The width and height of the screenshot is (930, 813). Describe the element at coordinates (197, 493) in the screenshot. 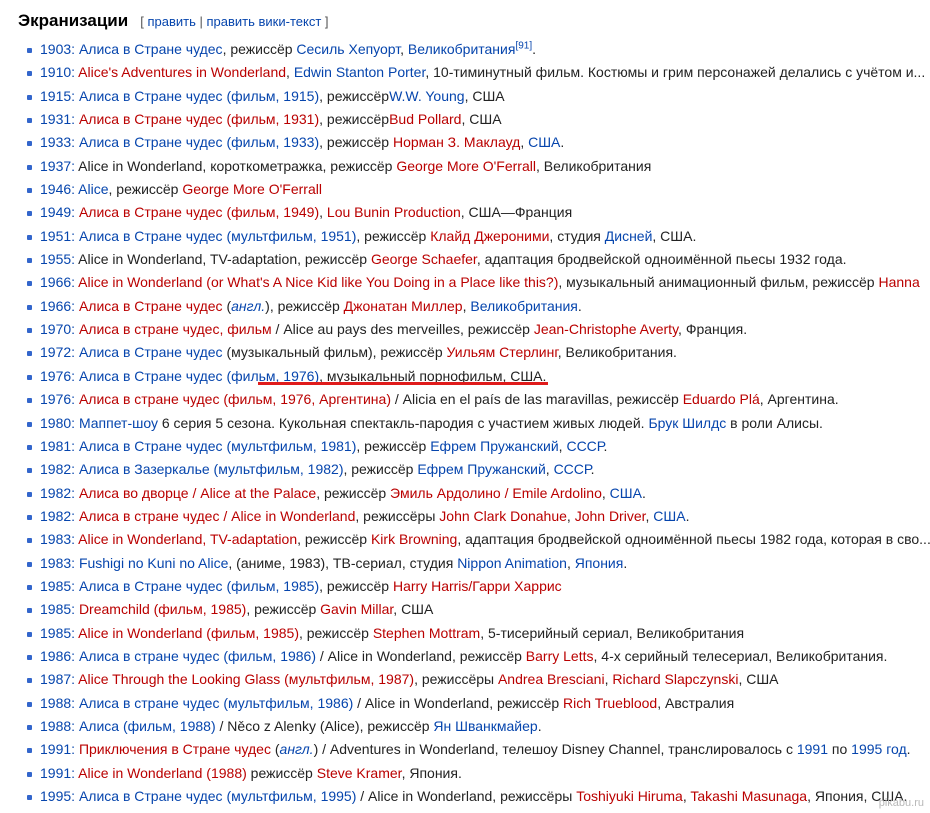

I see `red-link: Алиса во дворце / Alice at the Palace` at that location.